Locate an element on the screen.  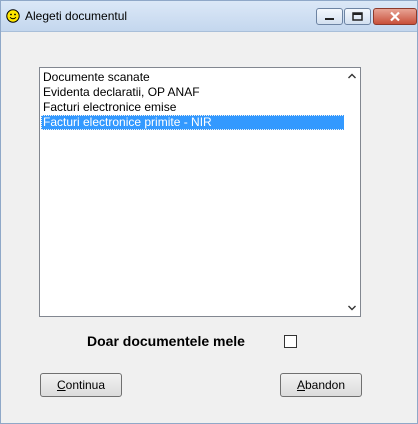
smiley-icon is located at coordinates (13, 16).